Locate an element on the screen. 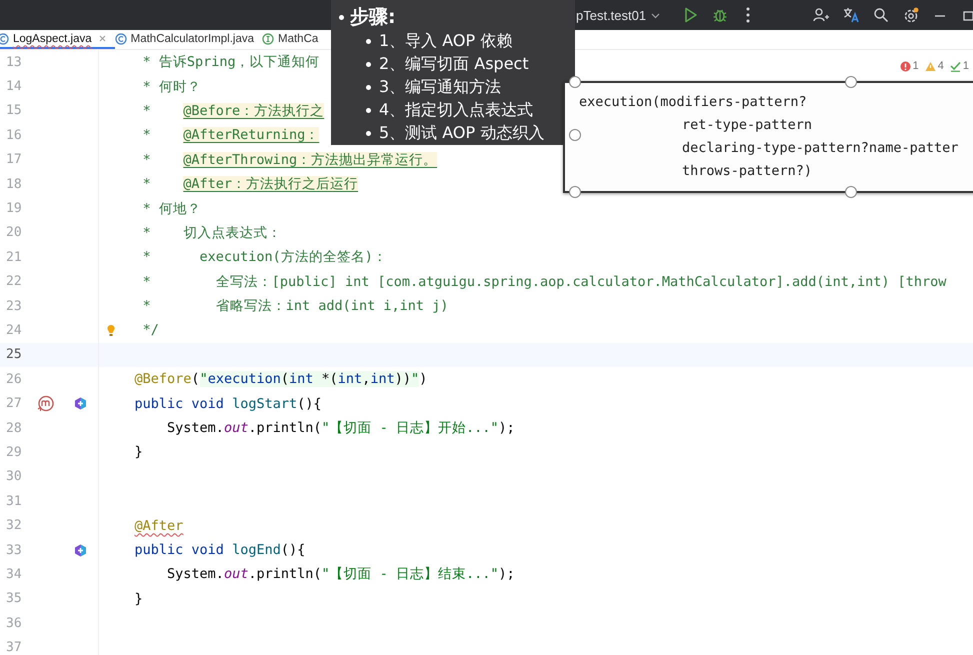 The image size is (973, 655). check-icon is located at coordinates (955, 66).